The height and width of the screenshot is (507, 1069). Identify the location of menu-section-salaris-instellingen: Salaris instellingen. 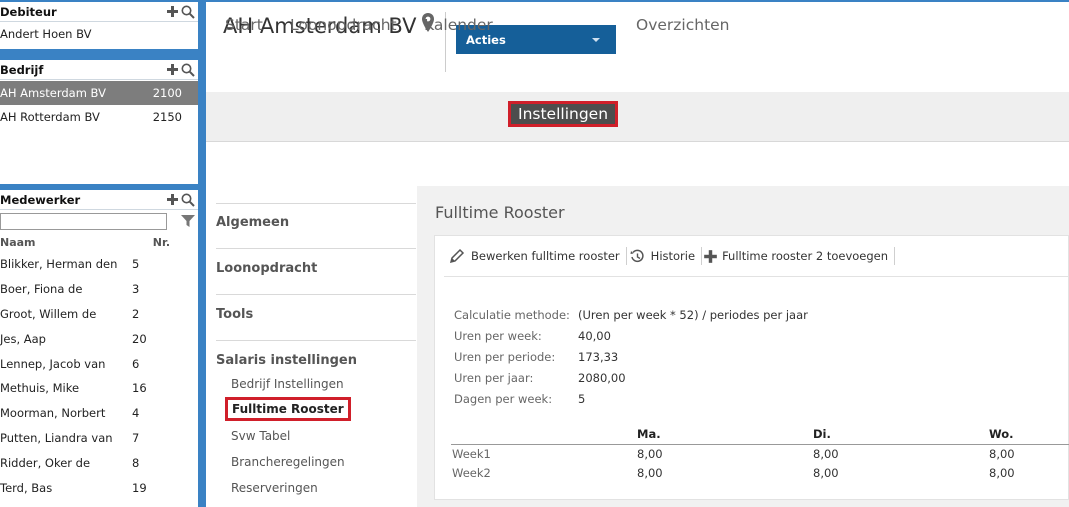
(316, 360).